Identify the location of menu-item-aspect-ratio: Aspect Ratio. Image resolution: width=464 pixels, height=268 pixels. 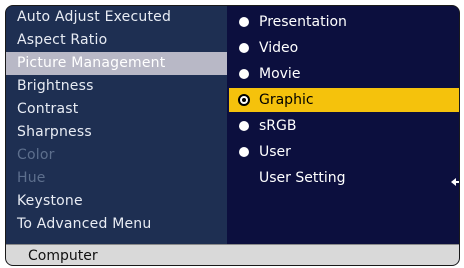
(116, 40).